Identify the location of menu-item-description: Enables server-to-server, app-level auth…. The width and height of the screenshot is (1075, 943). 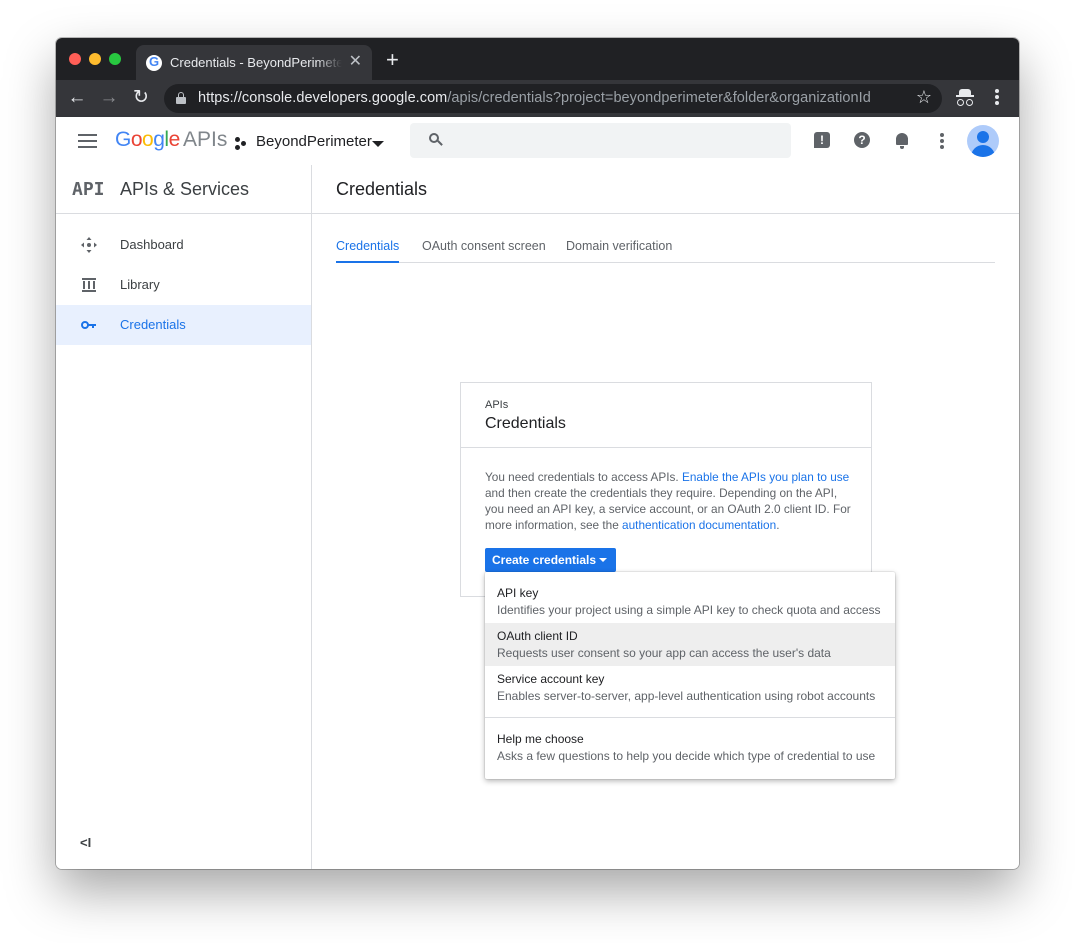
(686, 696).